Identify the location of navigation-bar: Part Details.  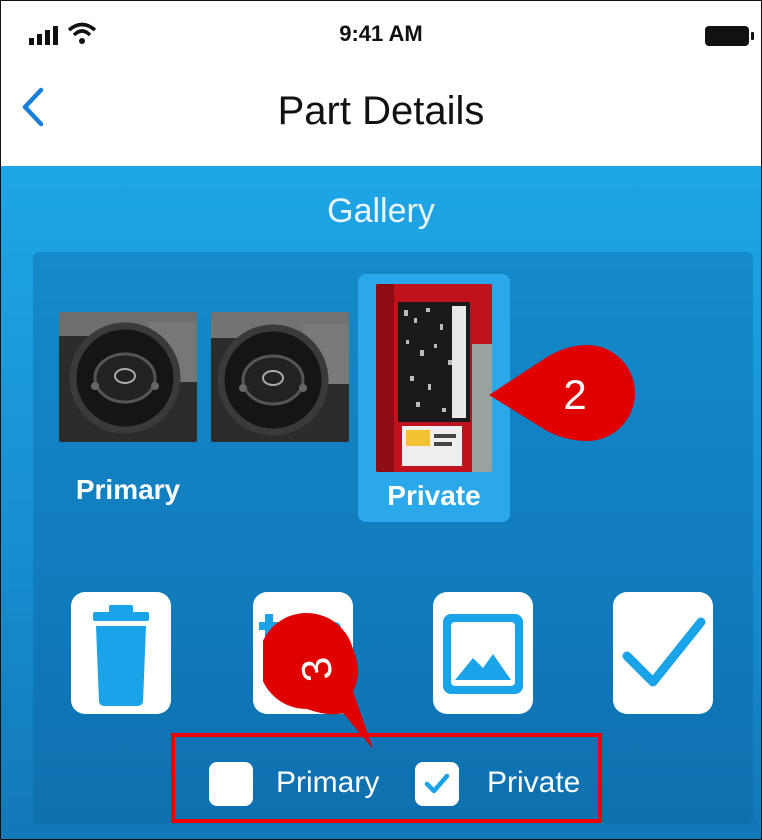
(381, 114).